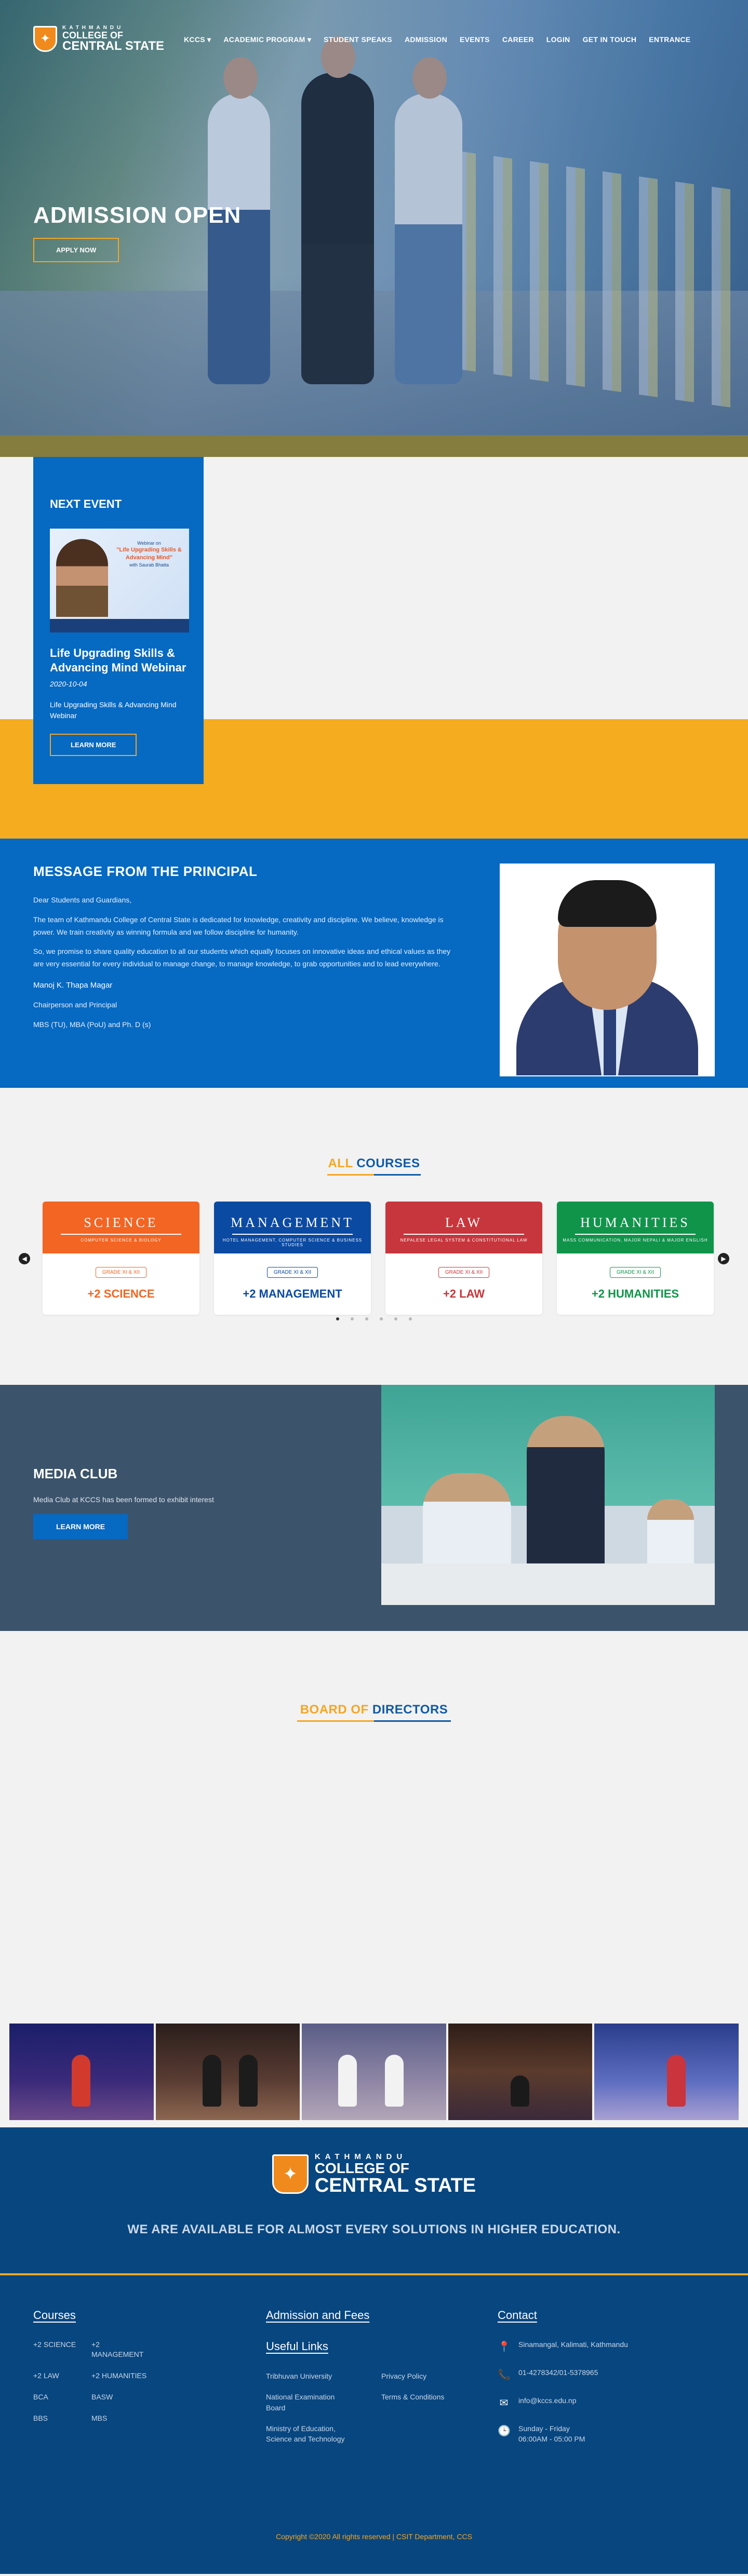 Image resolution: width=748 pixels, height=2576 pixels. I want to click on carousel-dots, so click(374, 1318).